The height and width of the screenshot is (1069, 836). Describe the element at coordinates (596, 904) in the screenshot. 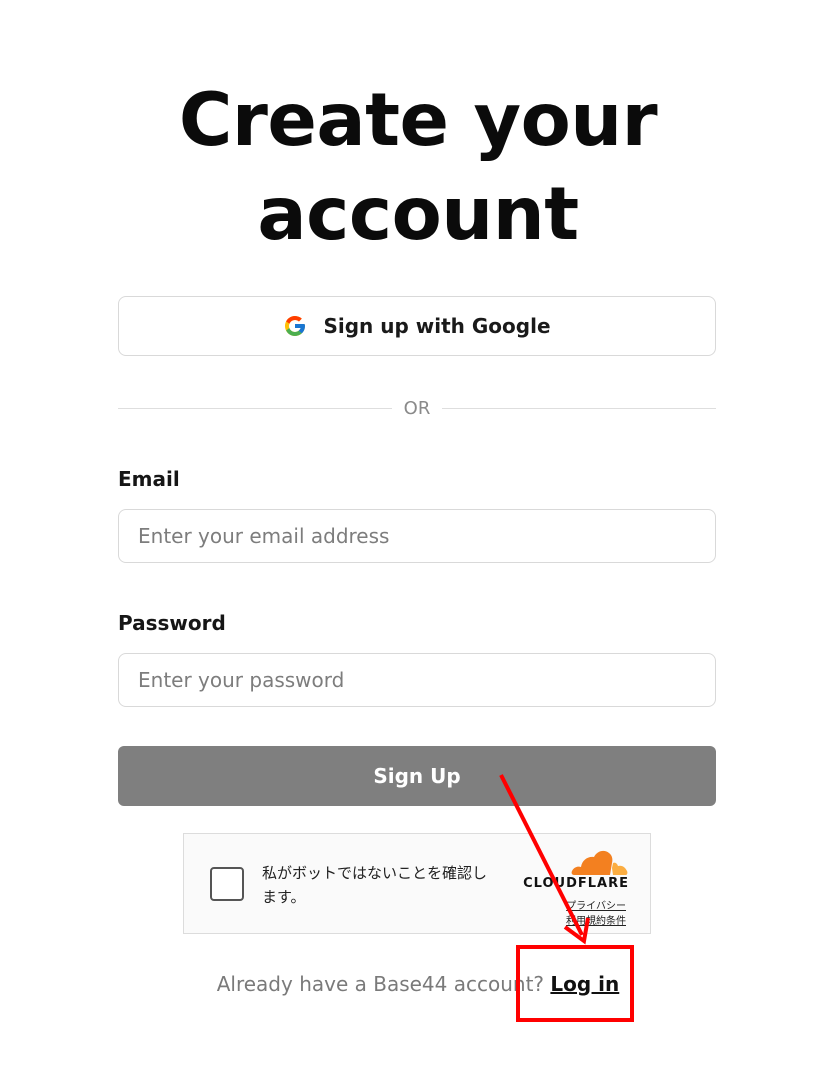

I see `captcha-privacy-link: プライバシー` at that location.